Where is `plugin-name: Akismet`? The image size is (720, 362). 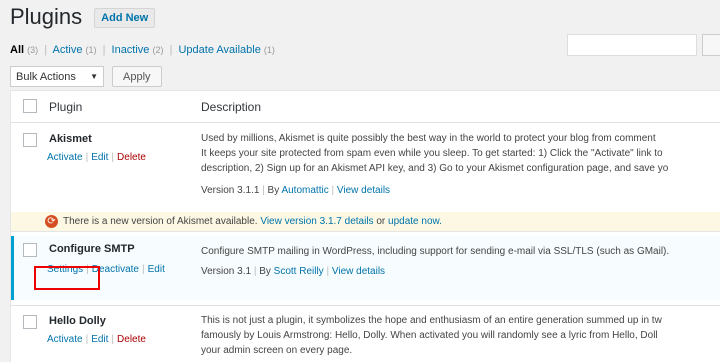
plugin-name: Akismet is located at coordinates (70, 139).